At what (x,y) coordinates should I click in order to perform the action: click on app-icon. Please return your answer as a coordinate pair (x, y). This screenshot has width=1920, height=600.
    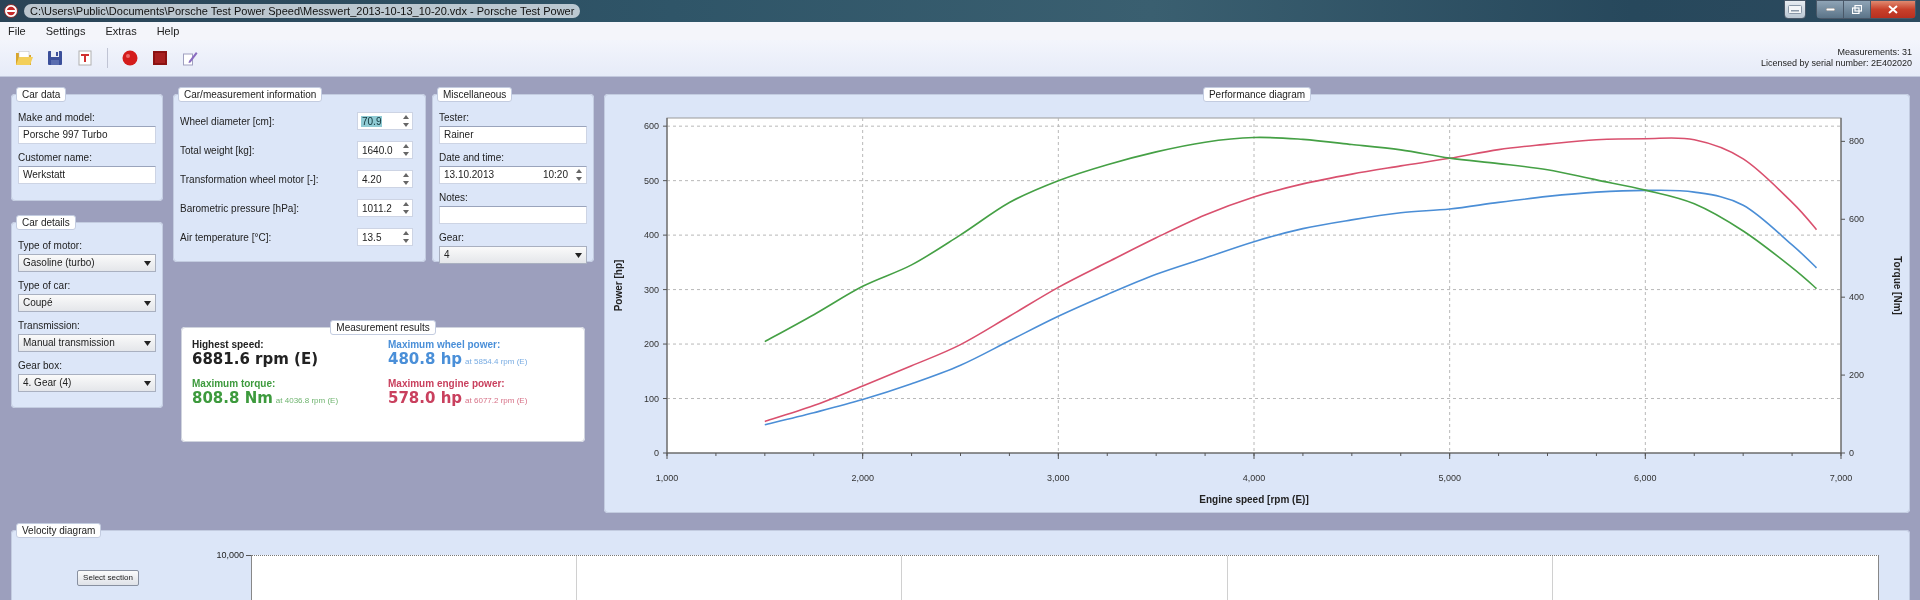
    Looking at the image, I should click on (11, 11).